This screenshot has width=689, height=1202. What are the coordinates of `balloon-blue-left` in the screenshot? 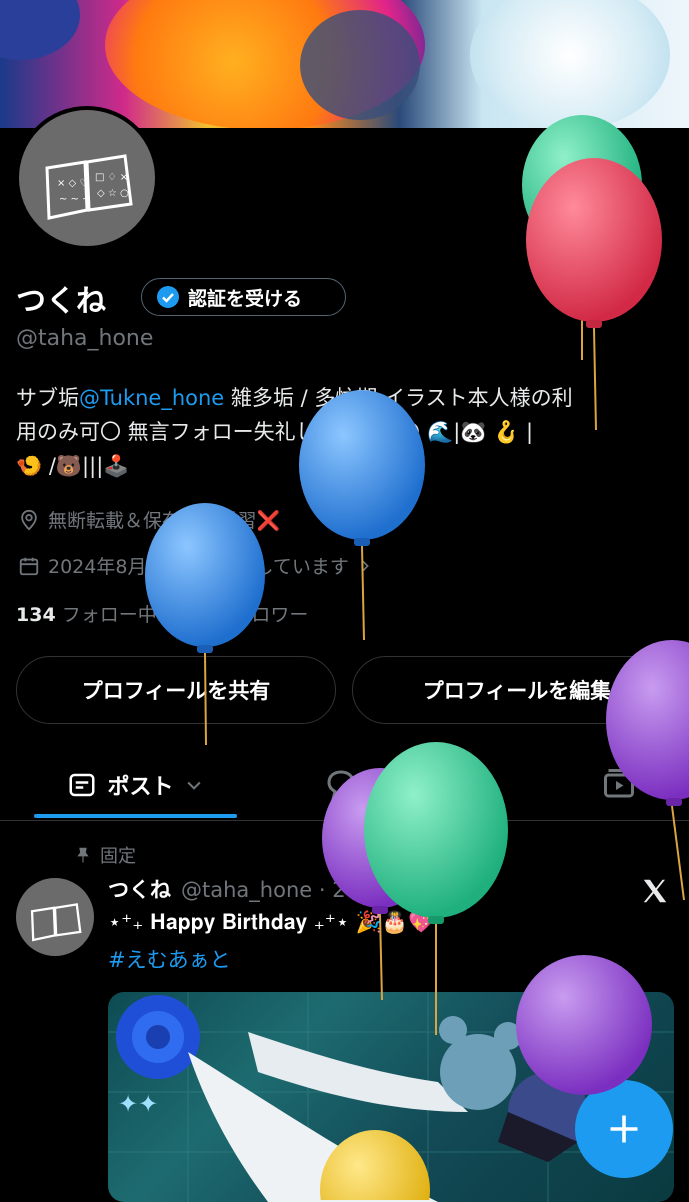 It's located at (205, 624).